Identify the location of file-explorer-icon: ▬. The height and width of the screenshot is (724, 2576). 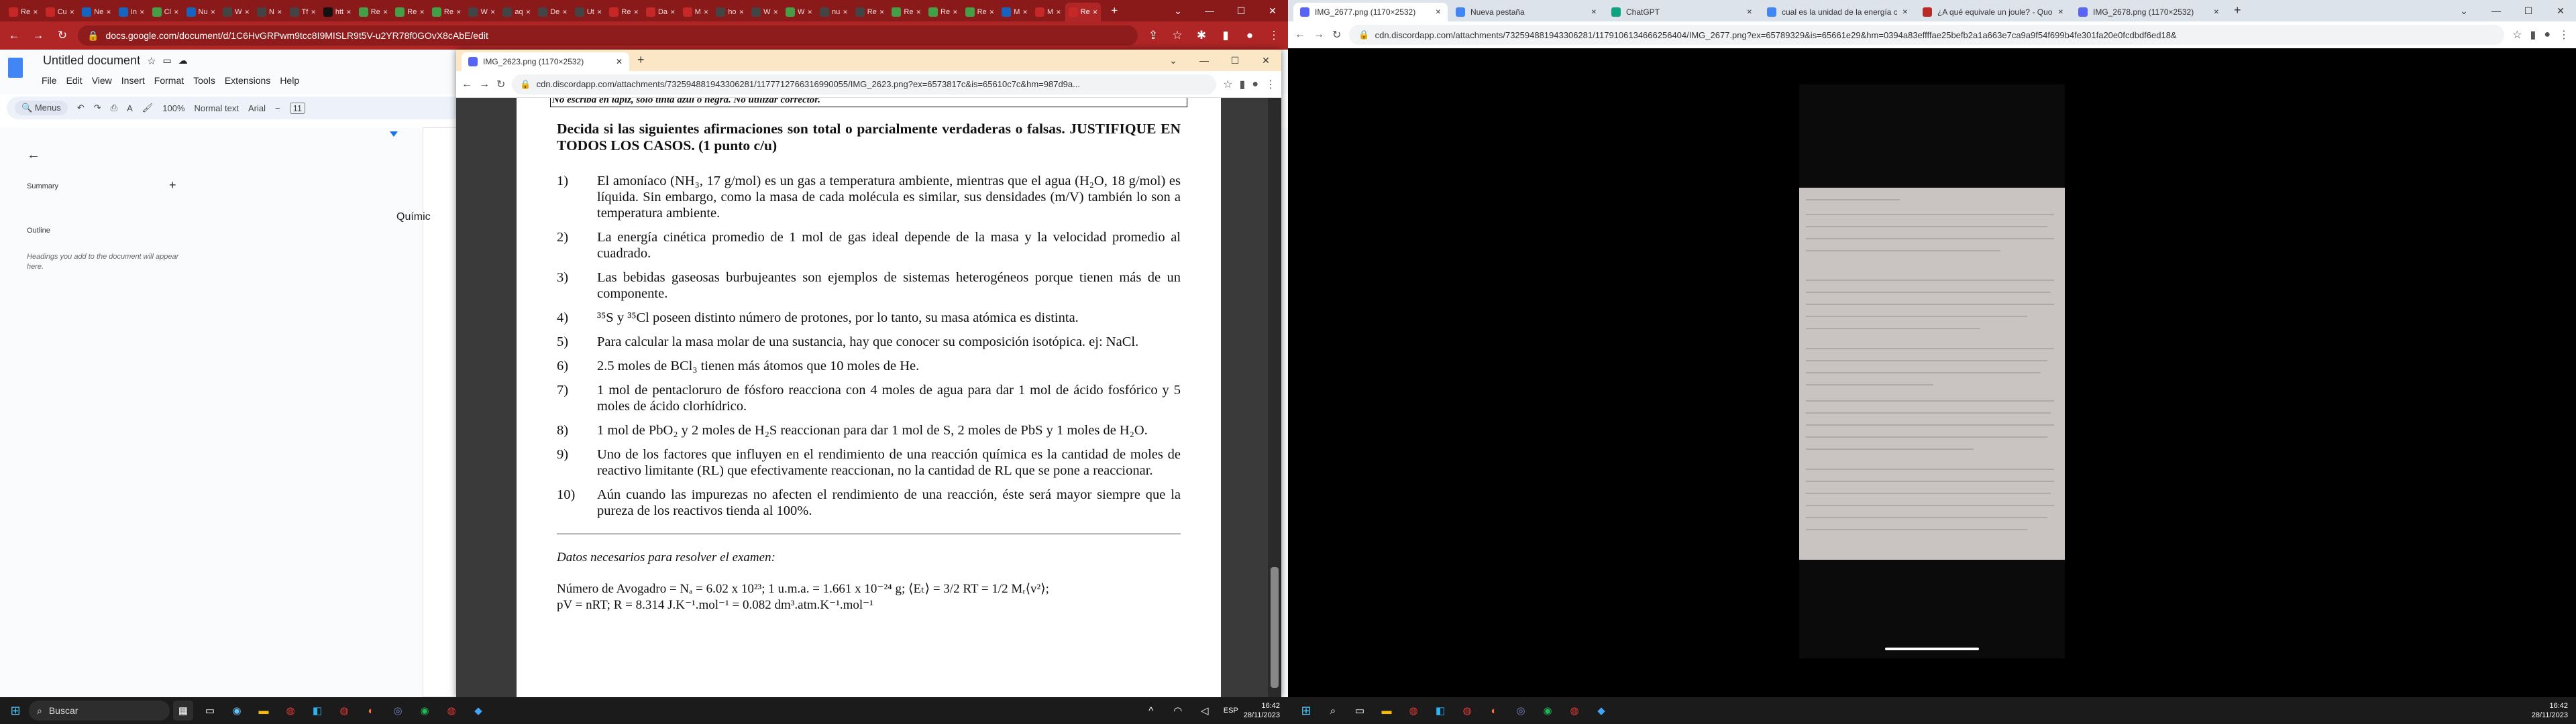
(264, 711).